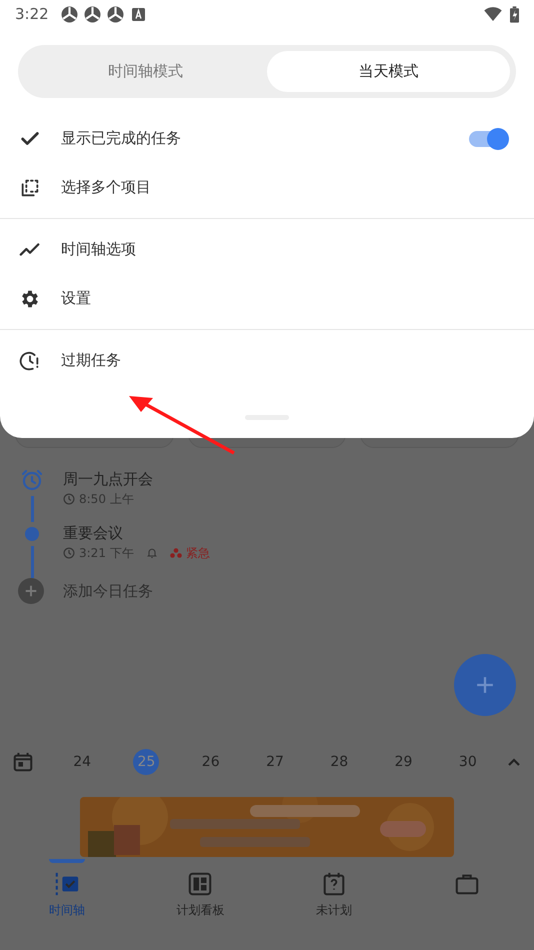  I want to click on date-button: 25, so click(146, 762).